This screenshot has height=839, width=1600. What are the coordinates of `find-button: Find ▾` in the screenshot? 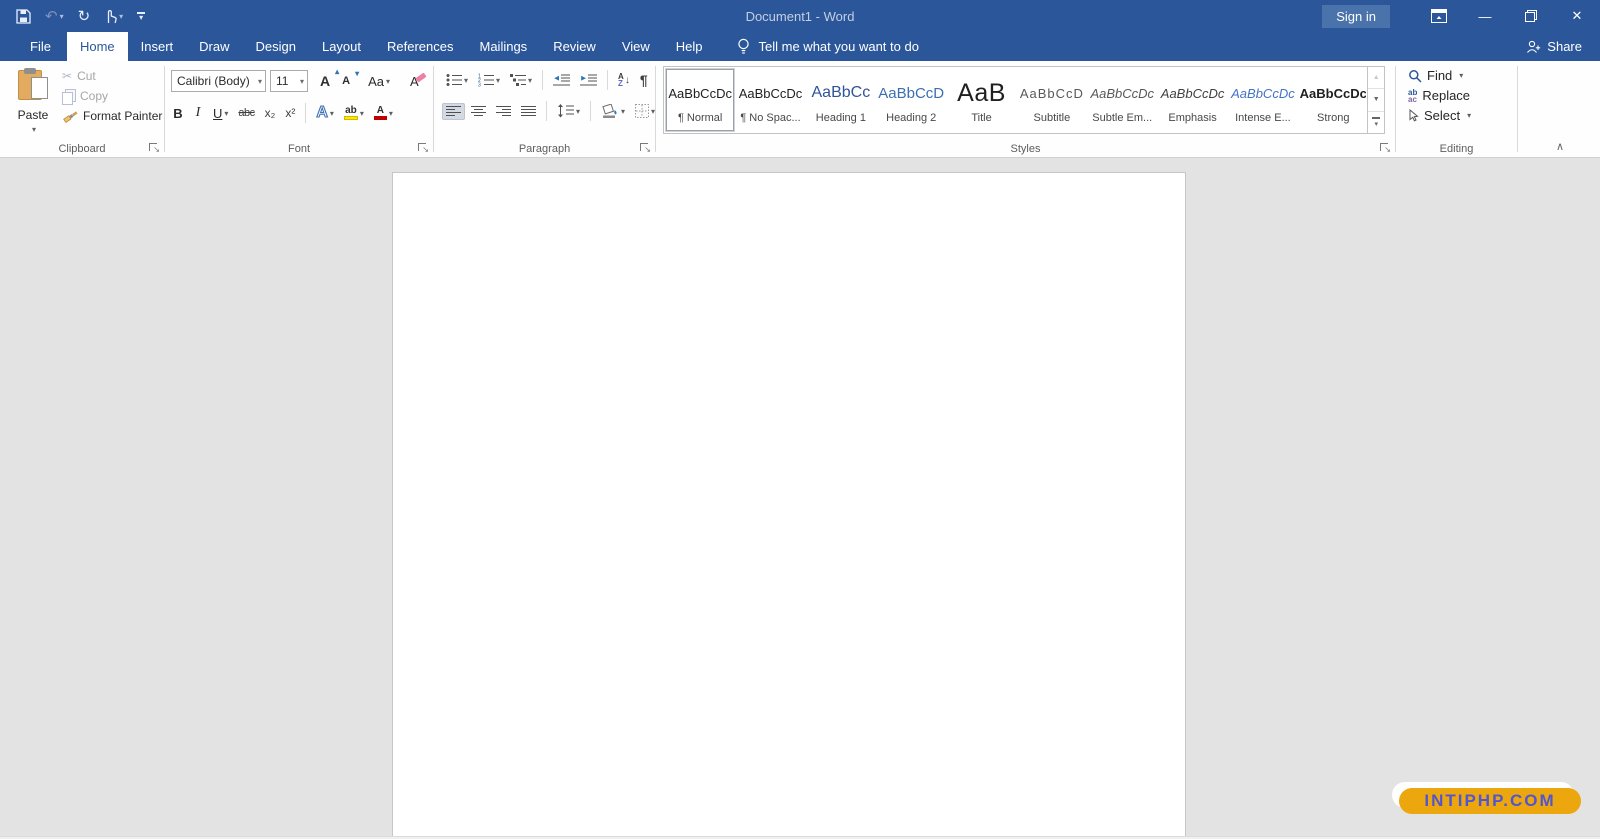 It's located at (1439, 75).